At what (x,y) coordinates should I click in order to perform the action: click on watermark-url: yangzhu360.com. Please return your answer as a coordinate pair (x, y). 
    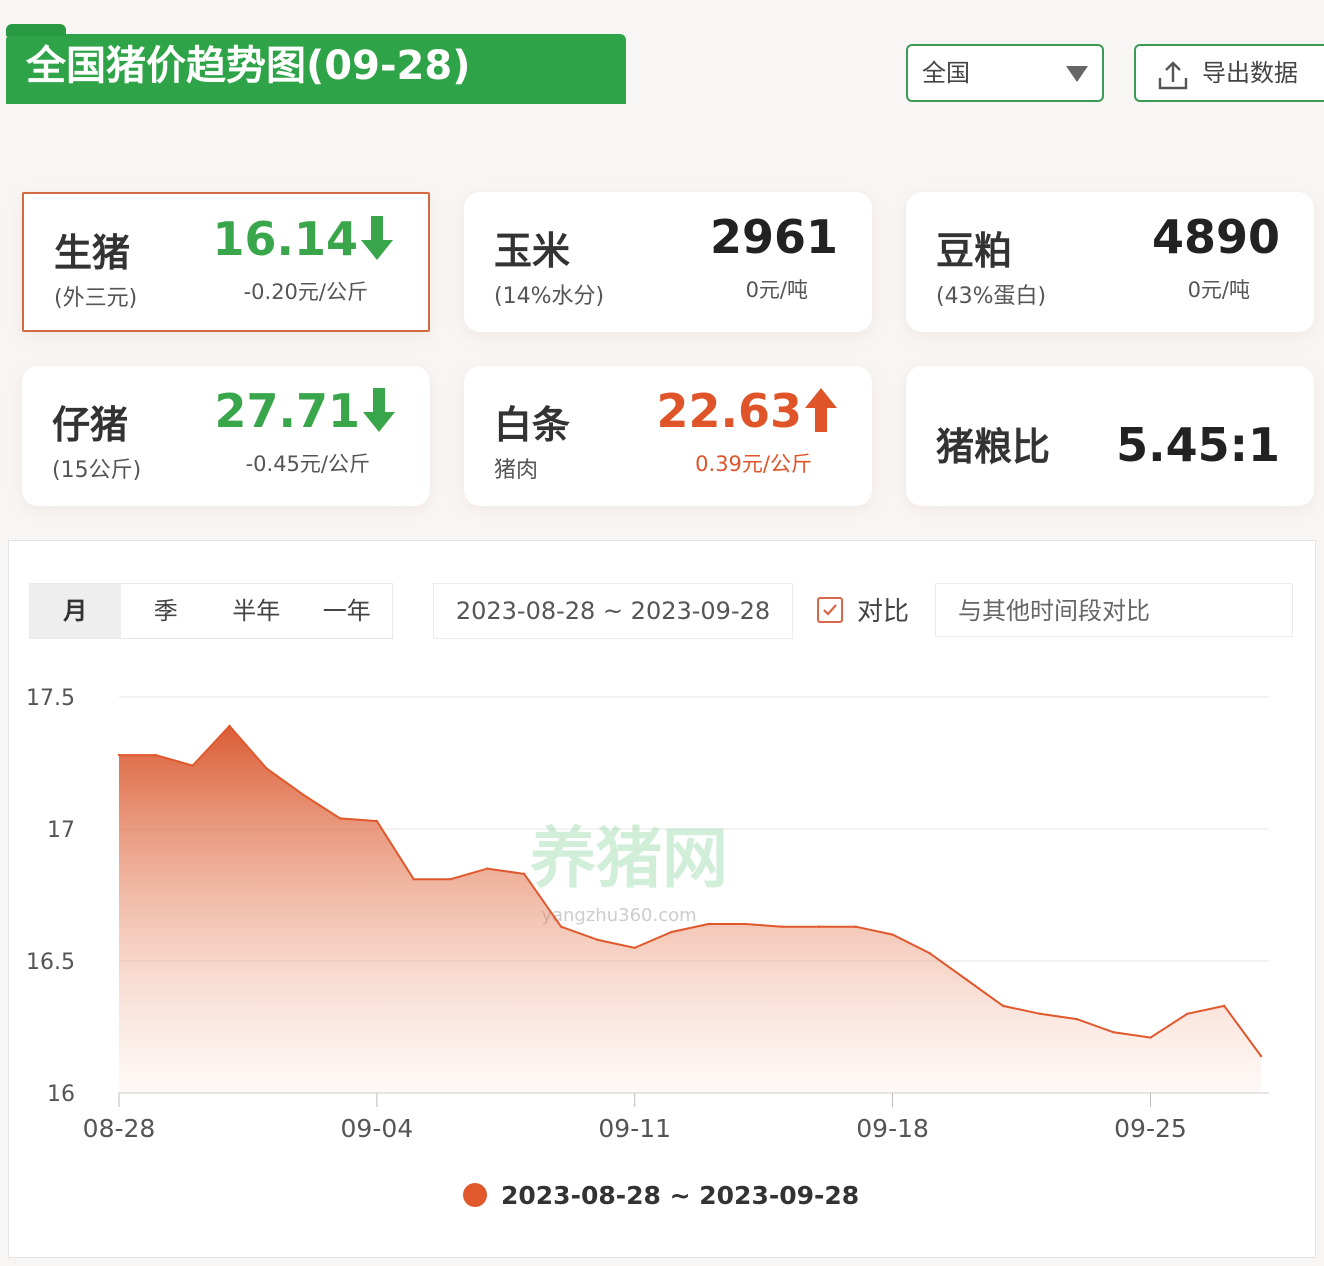
    Looking at the image, I should click on (618, 915).